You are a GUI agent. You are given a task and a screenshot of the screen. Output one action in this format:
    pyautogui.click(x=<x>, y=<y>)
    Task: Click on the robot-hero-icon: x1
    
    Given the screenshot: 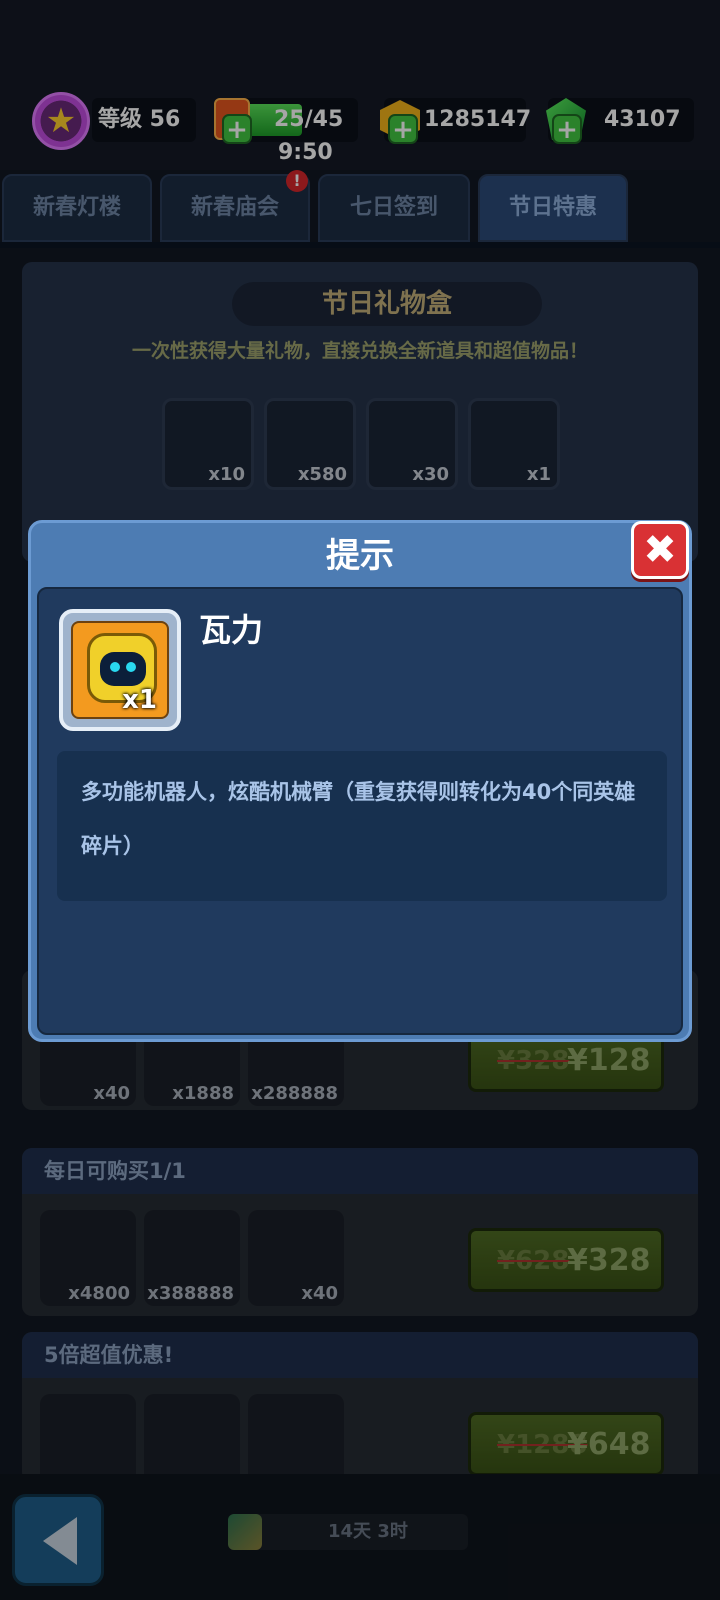 What is the action you would take?
    pyautogui.click(x=120, y=670)
    